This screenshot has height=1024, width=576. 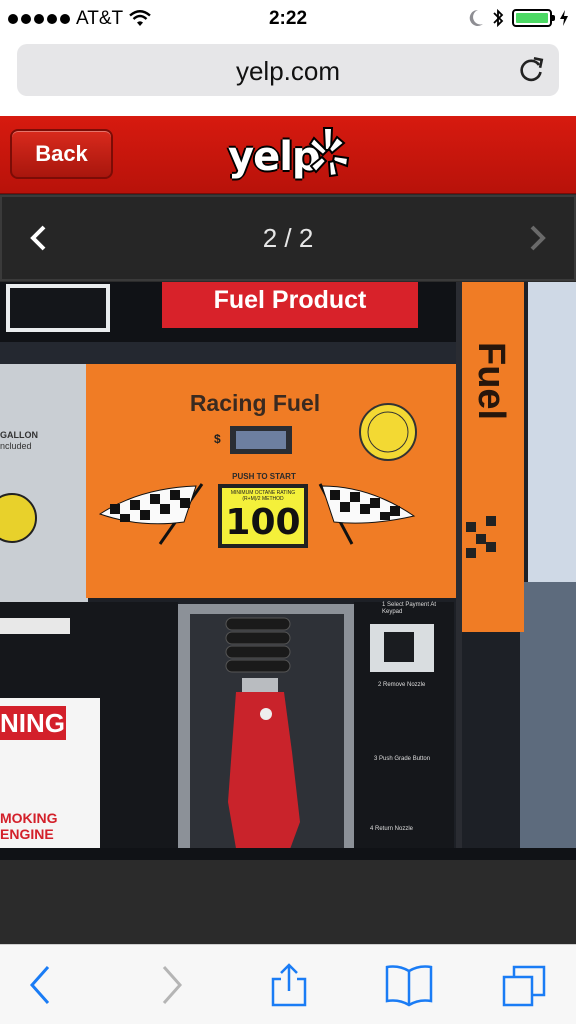 What do you see at coordinates (19, 435) in the screenshot?
I see `gallon-label: GALLON` at bounding box center [19, 435].